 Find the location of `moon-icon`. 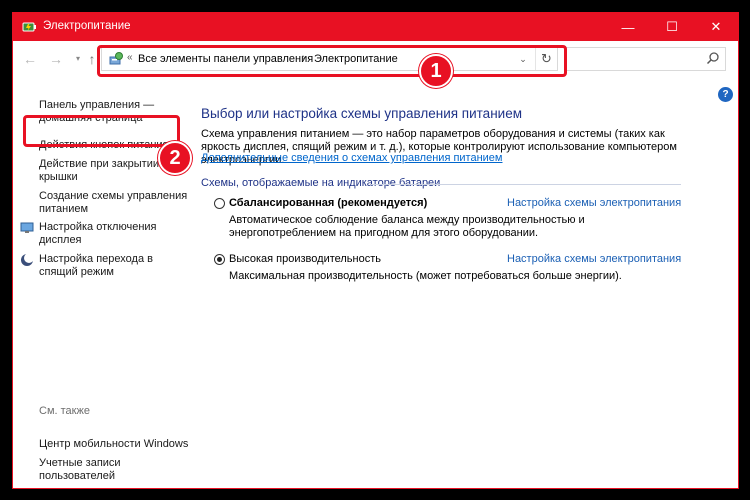

moon-icon is located at coordinates (27, 259).